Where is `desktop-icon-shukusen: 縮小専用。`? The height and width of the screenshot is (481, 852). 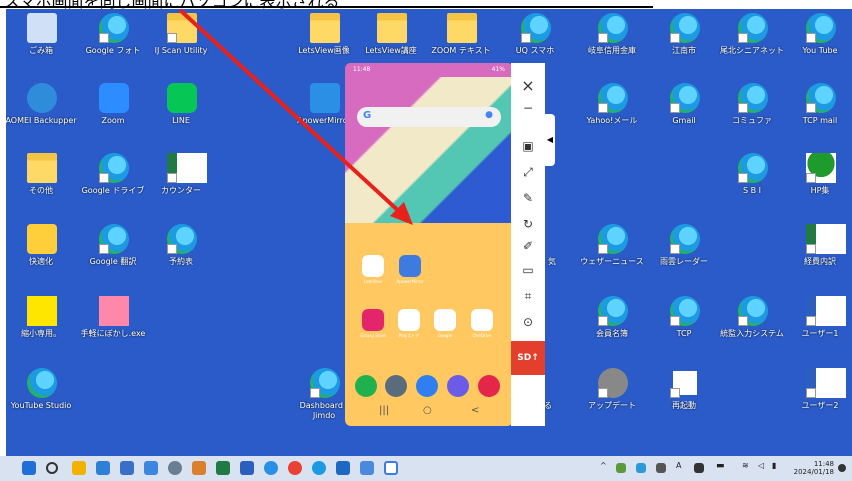
desktop-icon-shukusen: 縮小専用。 is located at coordinates (41, 324).